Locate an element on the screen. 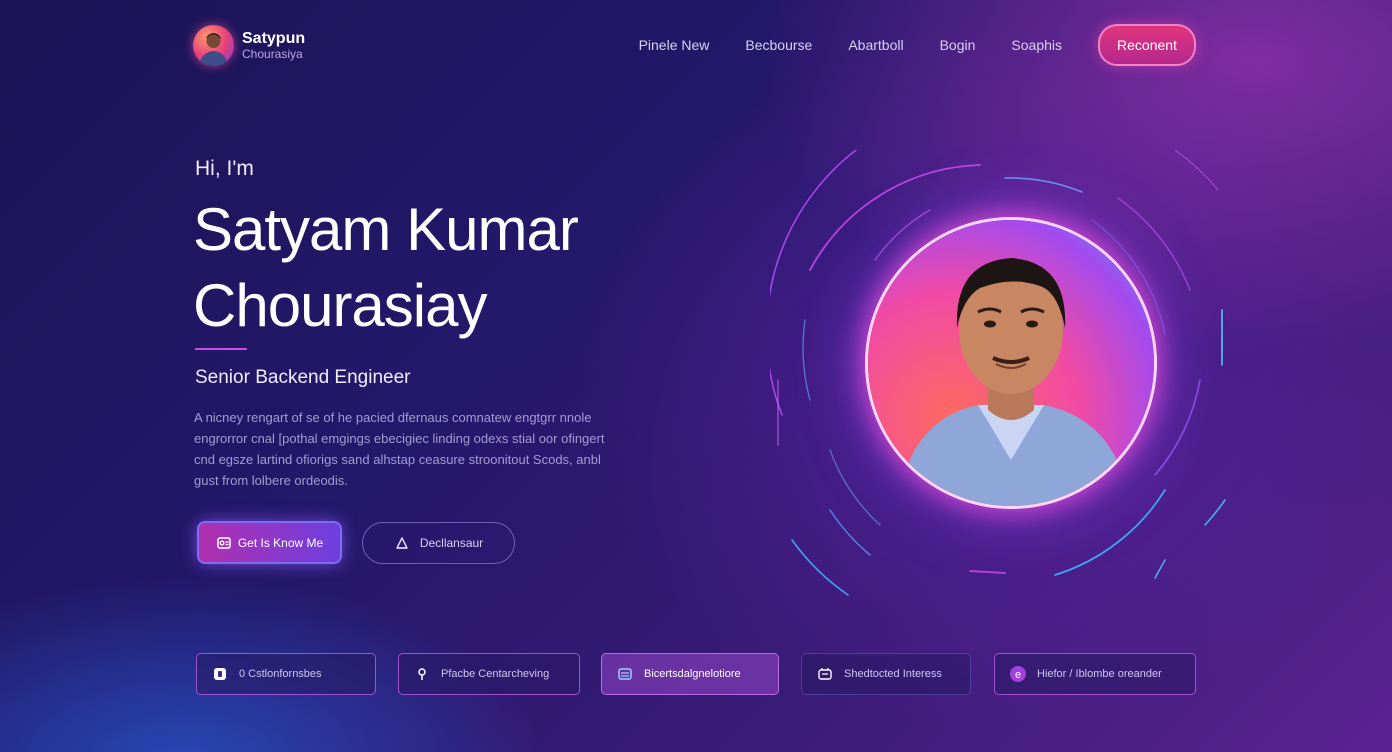 The image size is (1392, 752). feature-card-2-label: Pfacbe Centarcheving is located at coordinates (495, 674).